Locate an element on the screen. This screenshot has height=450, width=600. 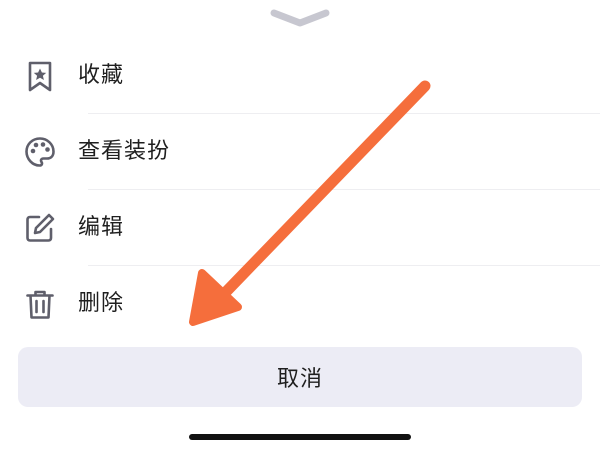
cancel-button: 取消 is located at coordinates (300, 377).